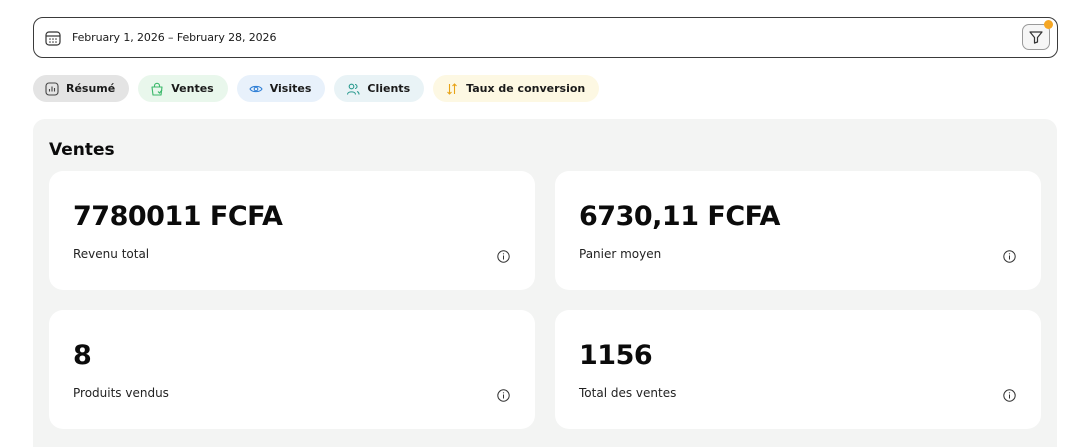 This screenshot has width=1078, height=447. Describe the element at coordinates (192, 88) in the screenshot. I see `tab-label: Ventes` at that location.